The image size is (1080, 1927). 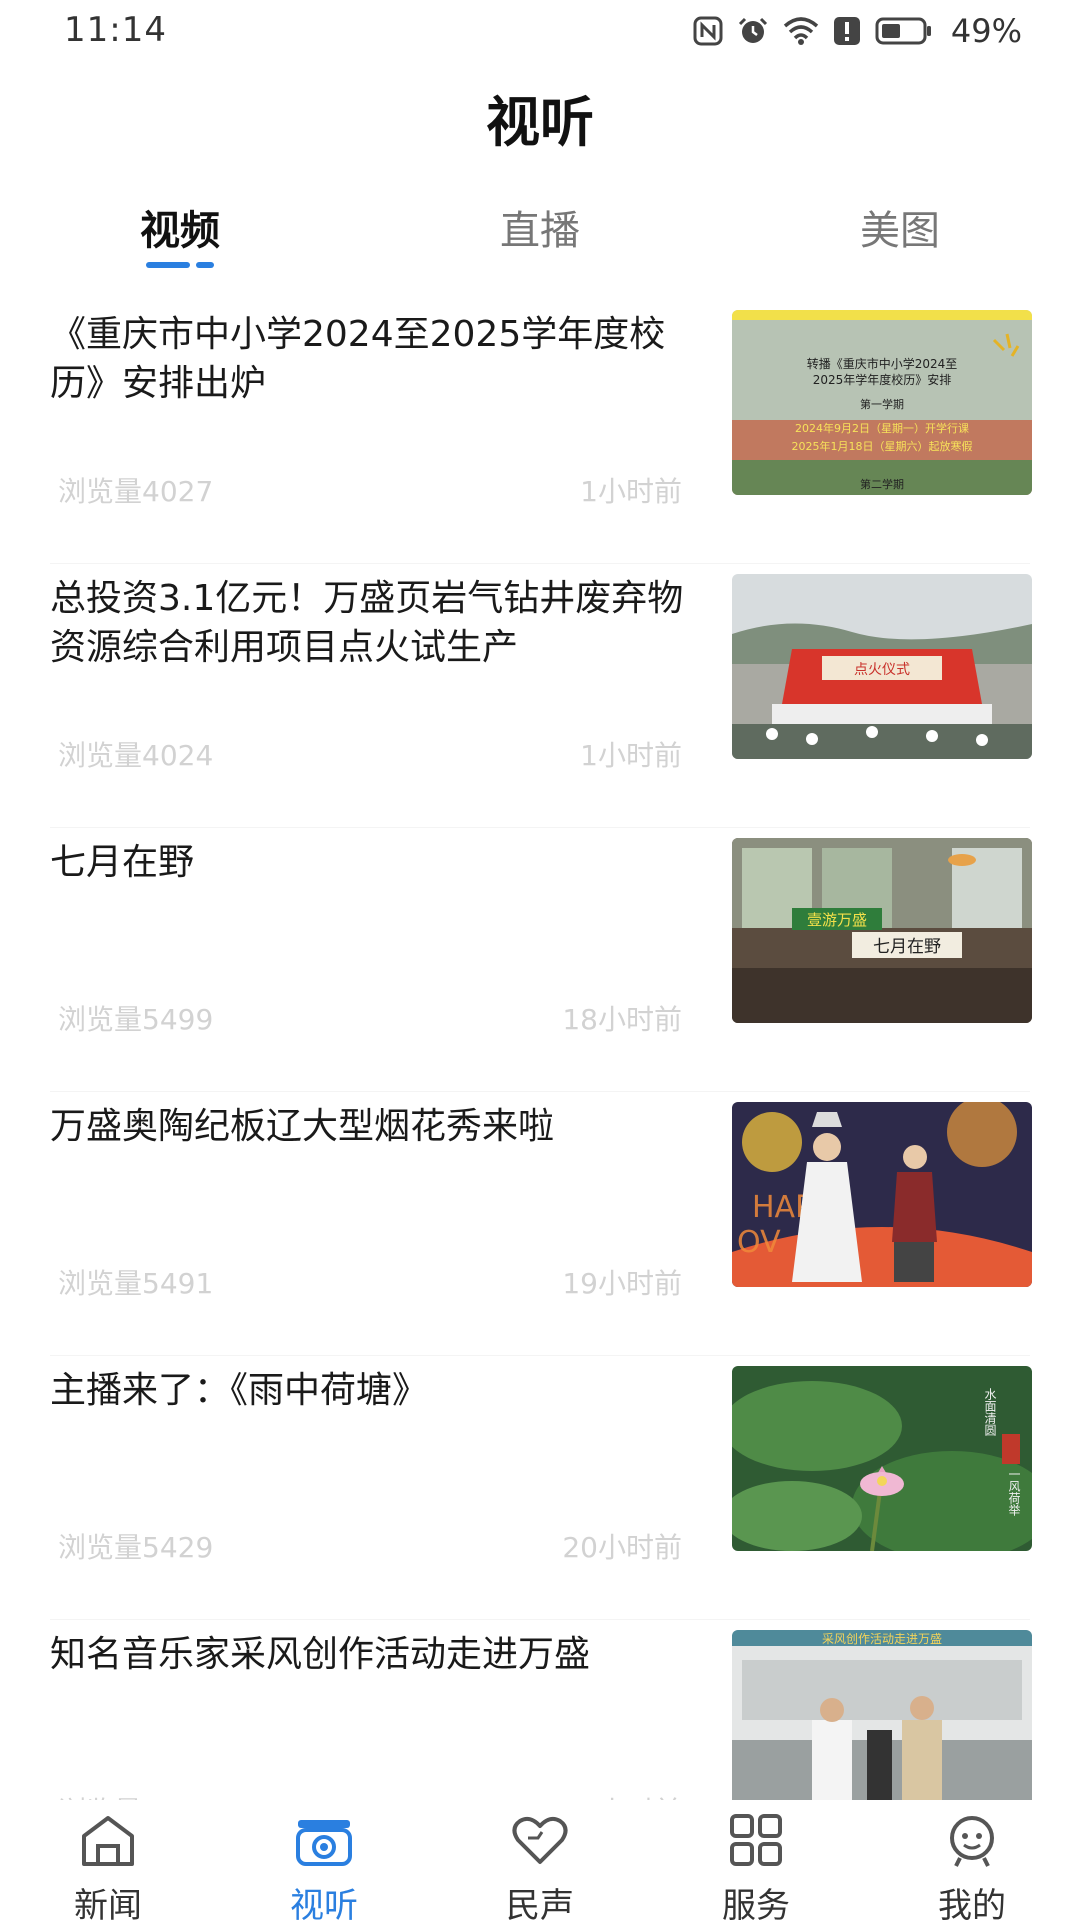 I want to click on thumb-text: 2025年学年度校历》安排, so click(x=882, y=379).